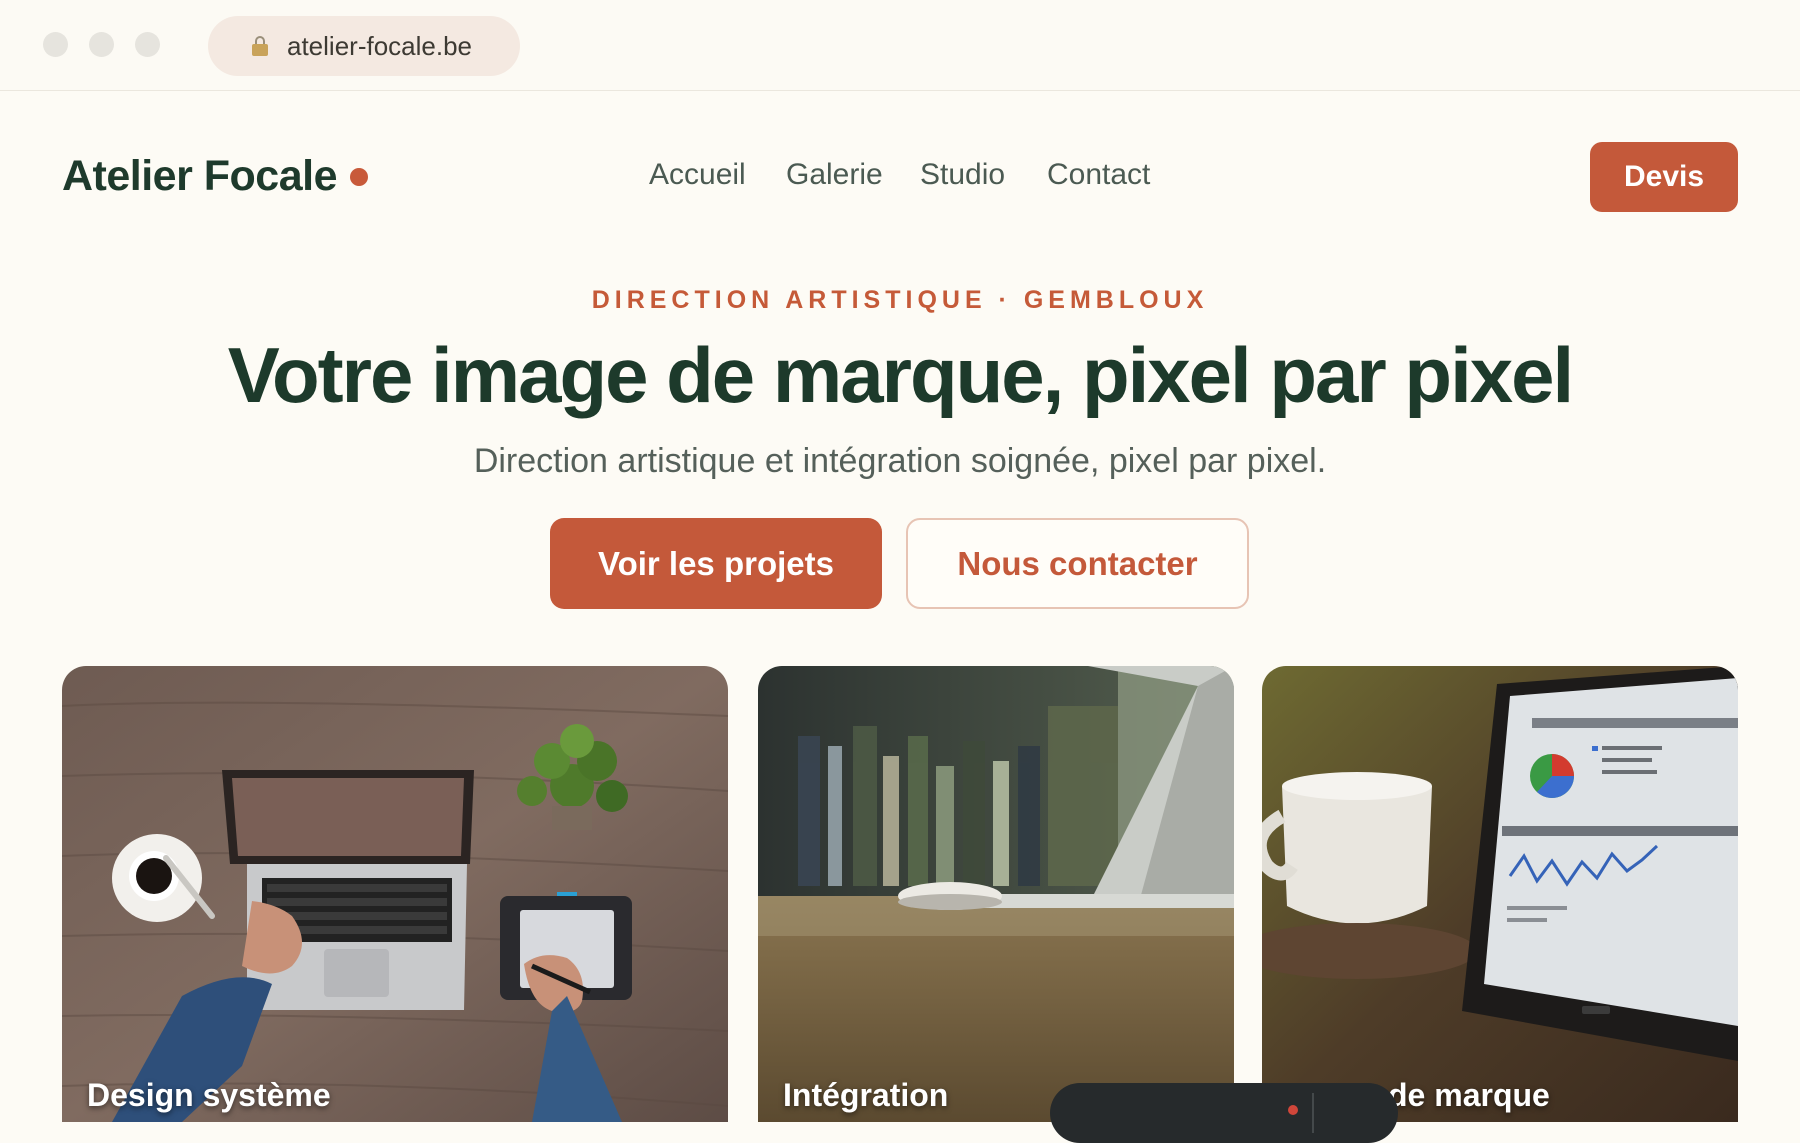 This screenshot has width=1800, height=1143. Describe the element at coordinates (962, 175) in the screenshot. I see `nav-link-studio: Studio` at that location.